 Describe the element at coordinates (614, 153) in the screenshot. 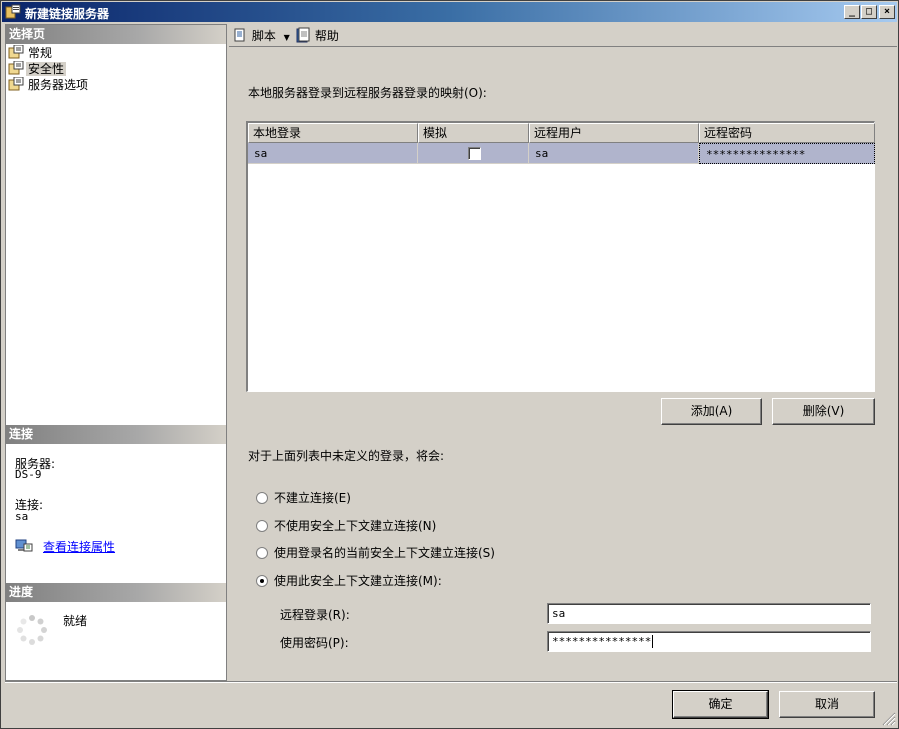

I see `cell-remote-user: sa` at that location.